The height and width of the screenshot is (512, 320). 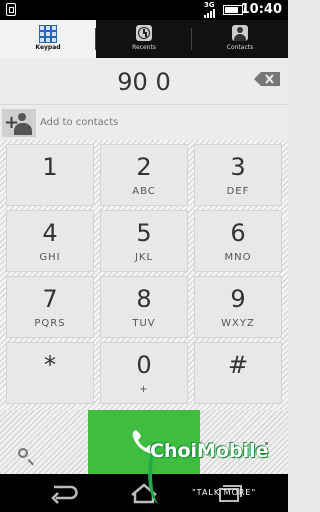 I want to click on overflow-icon, so click(x=266, y=443).